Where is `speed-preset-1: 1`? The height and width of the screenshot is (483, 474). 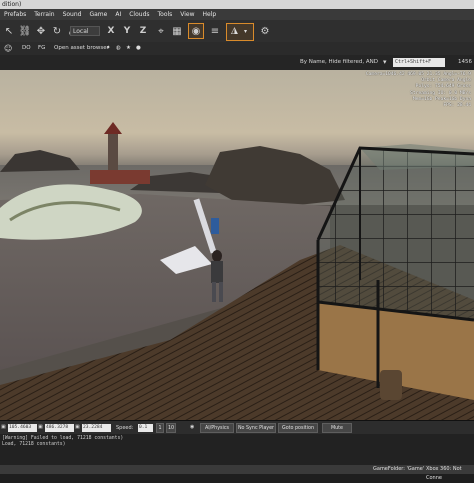 speed-preset-1: 1 is located at coordinates (160, 428).